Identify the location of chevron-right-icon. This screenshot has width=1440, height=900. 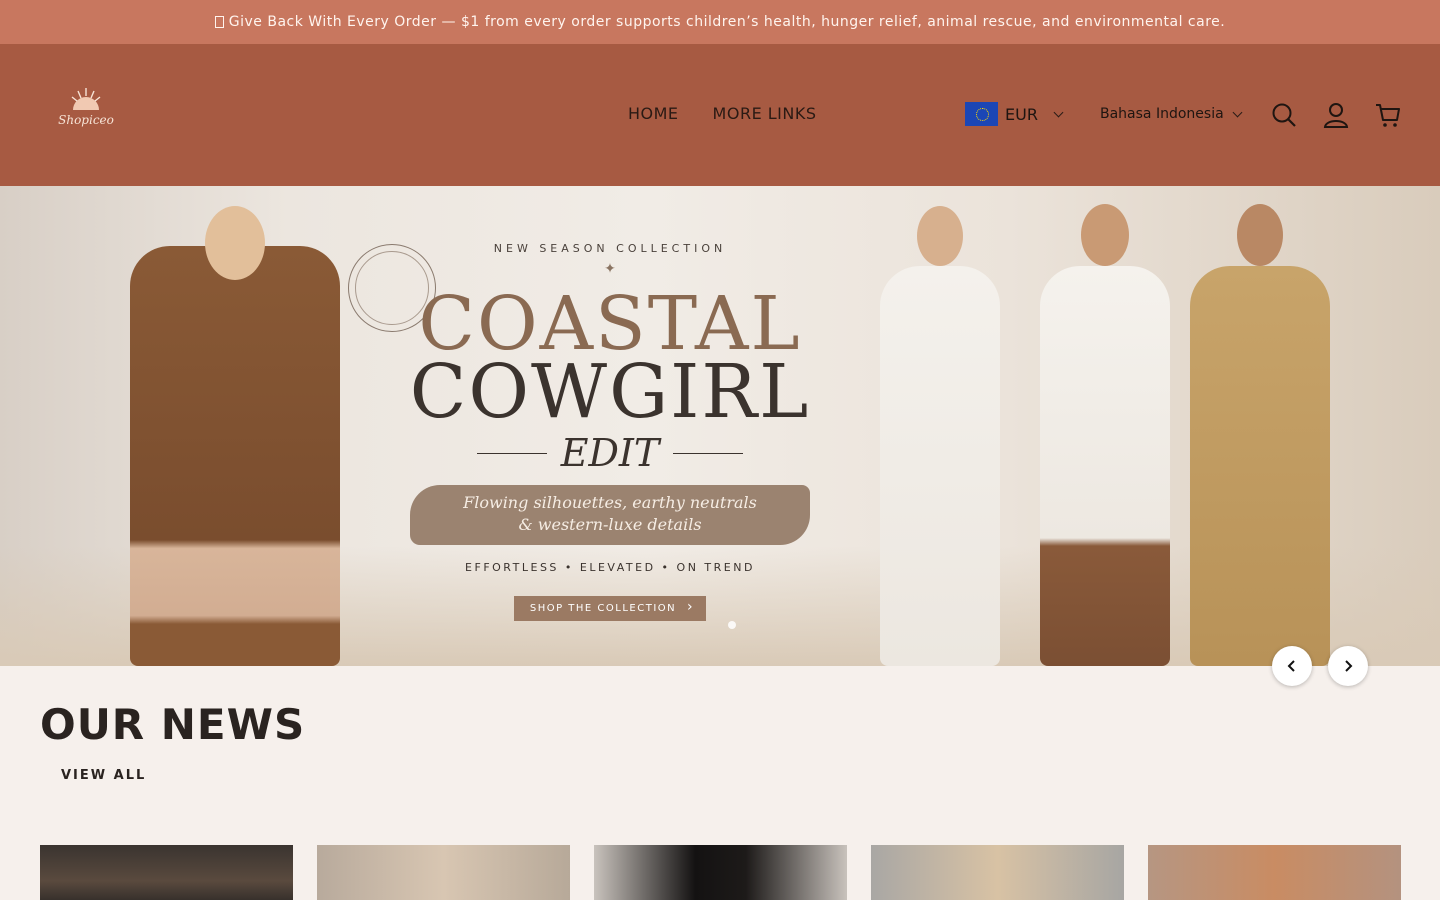
(1349, 666).